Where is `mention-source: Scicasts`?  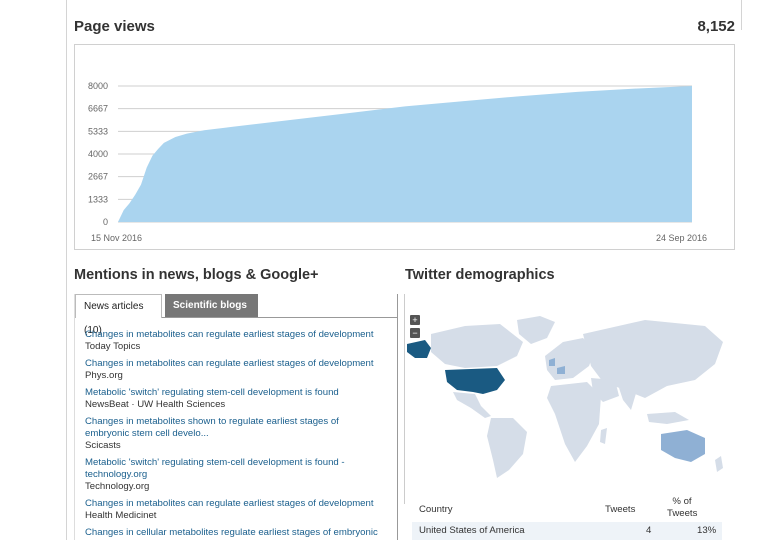
mention-source: Scicasts is located at coordinates (103, 445).